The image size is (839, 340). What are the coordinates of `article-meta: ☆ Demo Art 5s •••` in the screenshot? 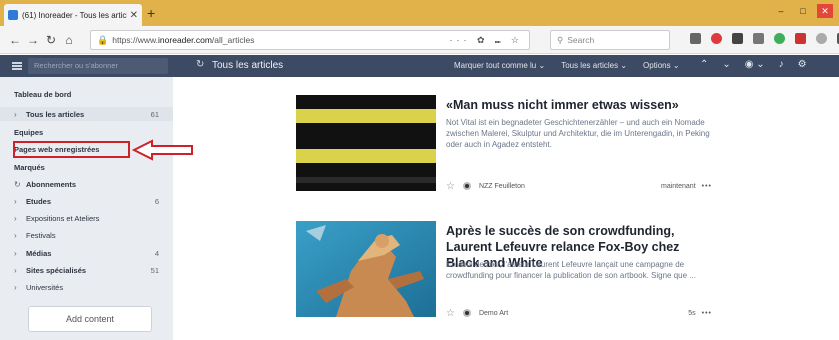 It's located at (579, 313).